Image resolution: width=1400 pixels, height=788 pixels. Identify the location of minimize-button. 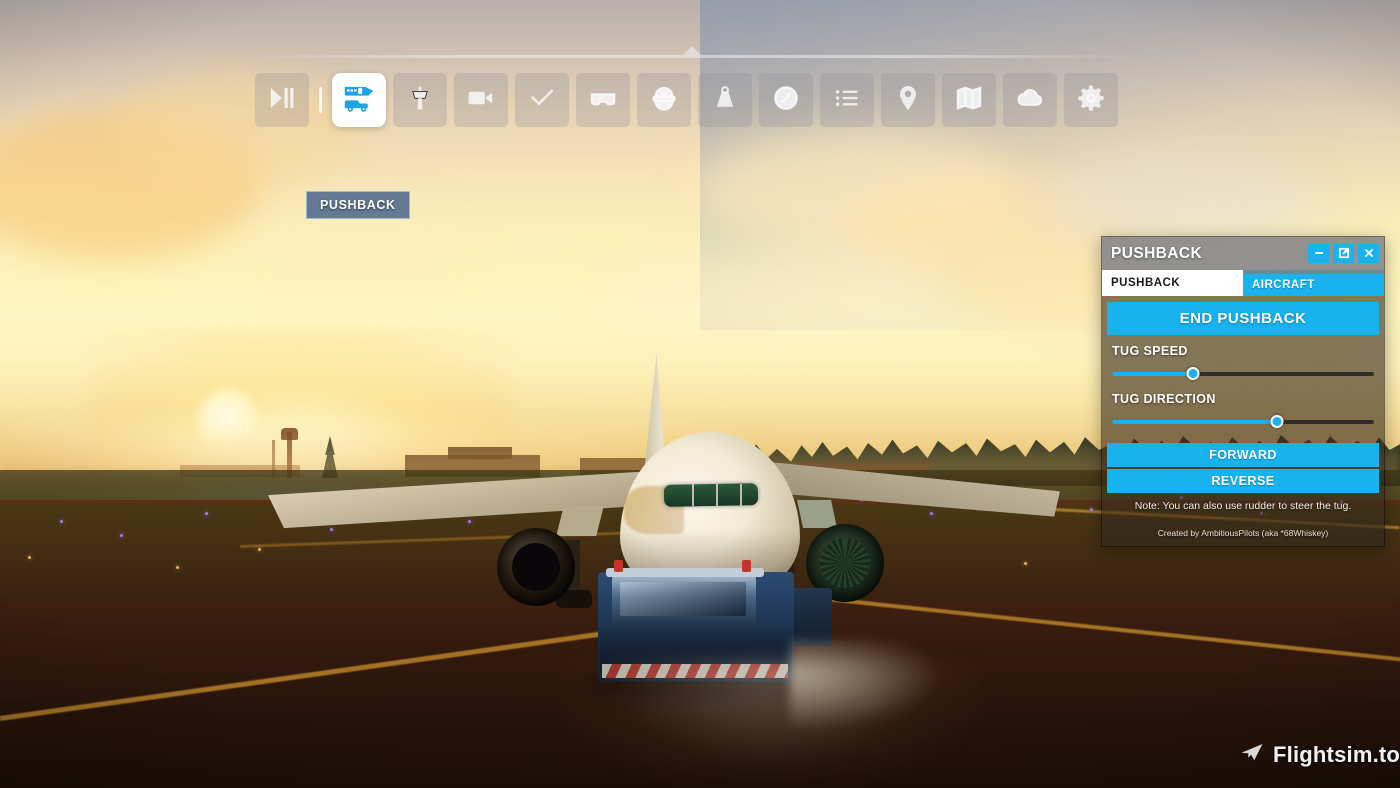
(1318, 253).